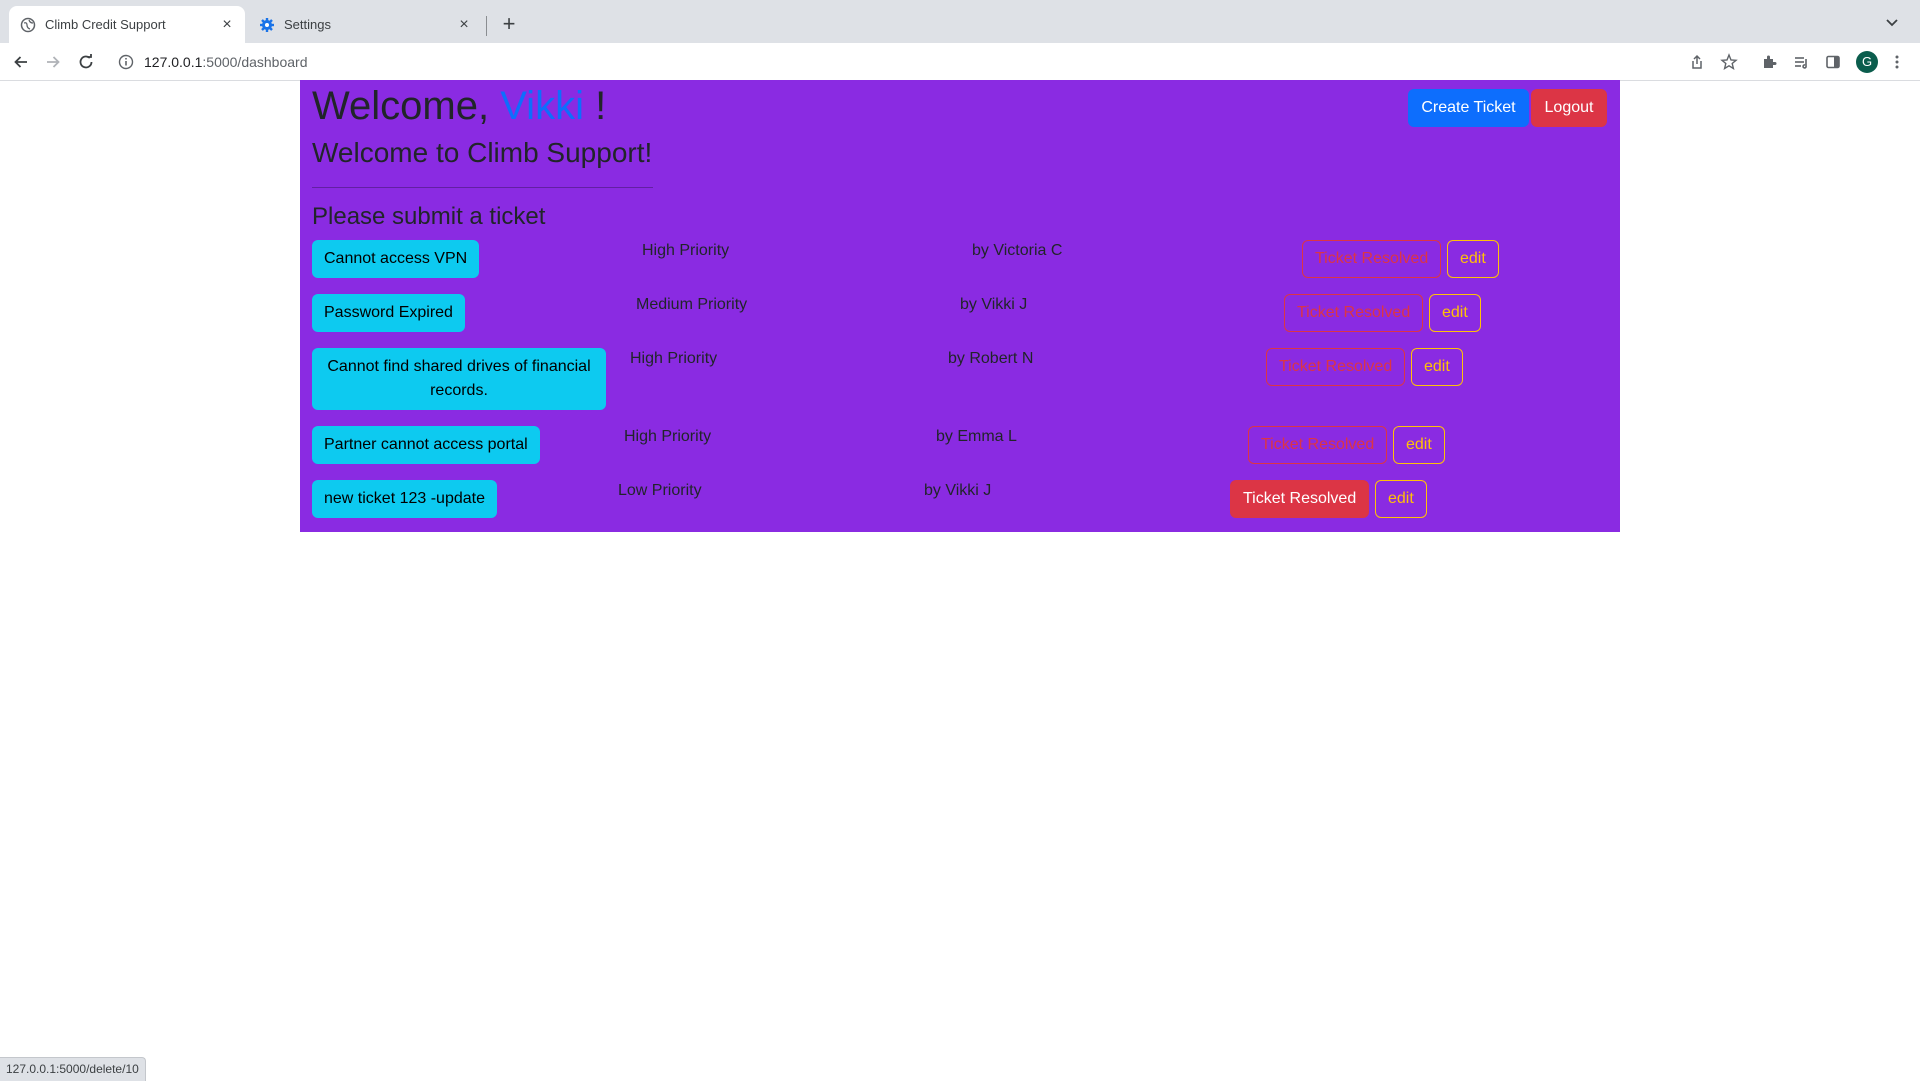 This screenshot has height=1081, width=1920. Describe the element at coordinates (21, 62) in the screenshot. I see `back-arrow-icon` at that location.